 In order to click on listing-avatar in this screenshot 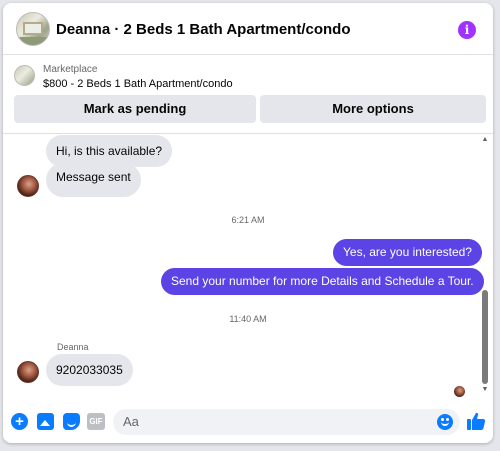, I will do `click(33, 29)`.